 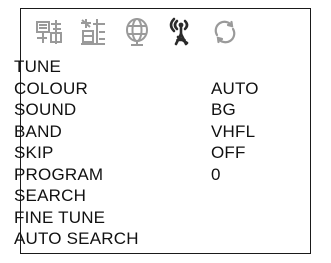 I want to click on menu-item-program: PROGRAM 0, so click(x=149, y=175).